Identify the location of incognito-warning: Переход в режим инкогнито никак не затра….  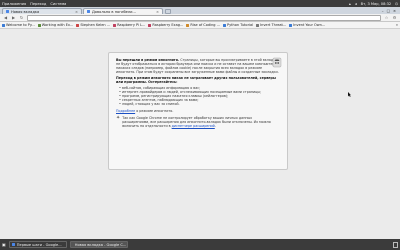
(196, 80).